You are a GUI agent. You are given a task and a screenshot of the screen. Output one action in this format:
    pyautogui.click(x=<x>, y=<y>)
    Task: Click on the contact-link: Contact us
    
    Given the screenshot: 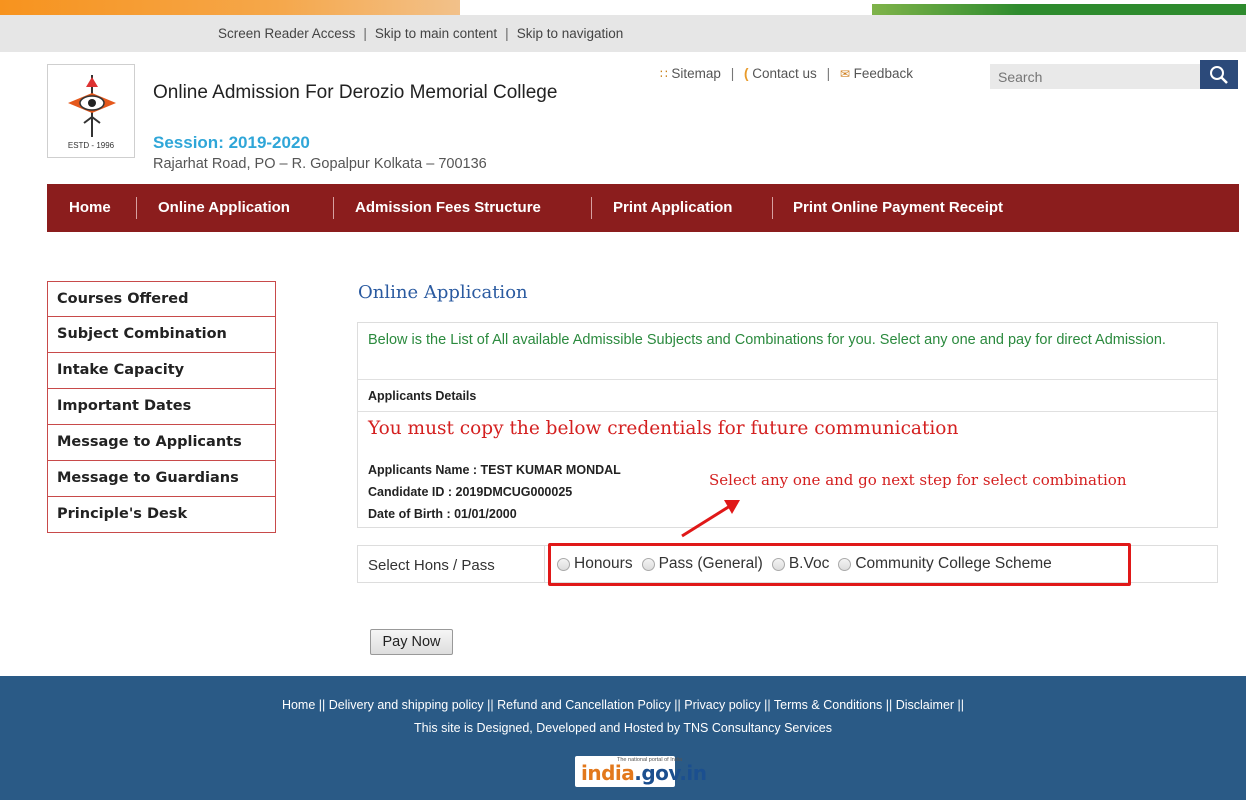 What is the action you would take?
    pyautogui.click(x=784, y=73)
    